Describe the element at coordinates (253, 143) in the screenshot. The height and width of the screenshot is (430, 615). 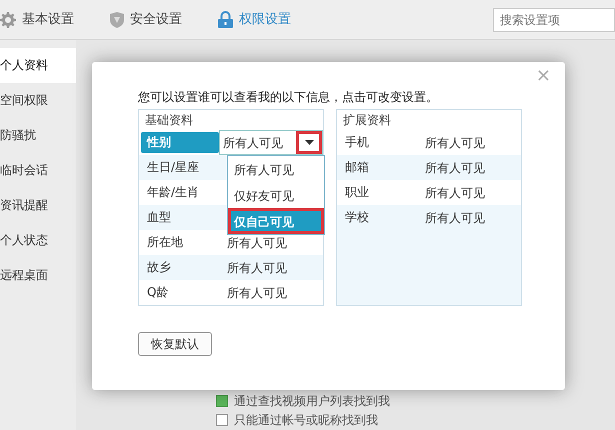
I see `select-value: 所有人可见` at that location.